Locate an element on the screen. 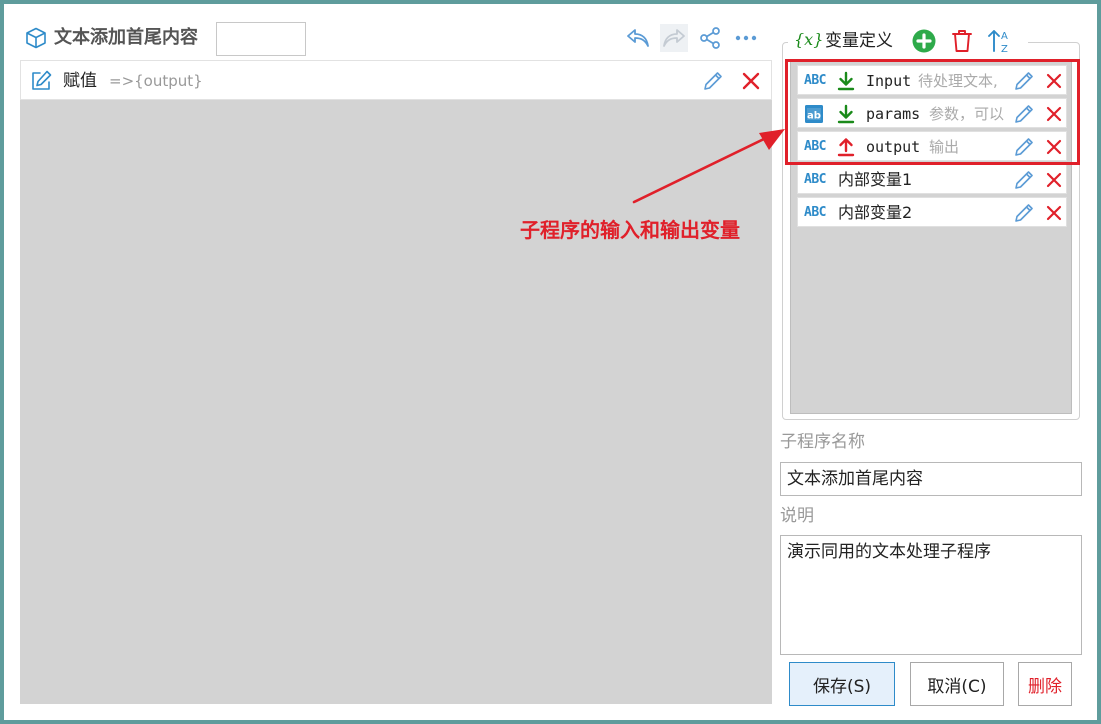  plus-circle-icon is located at coordinates (924, 41).